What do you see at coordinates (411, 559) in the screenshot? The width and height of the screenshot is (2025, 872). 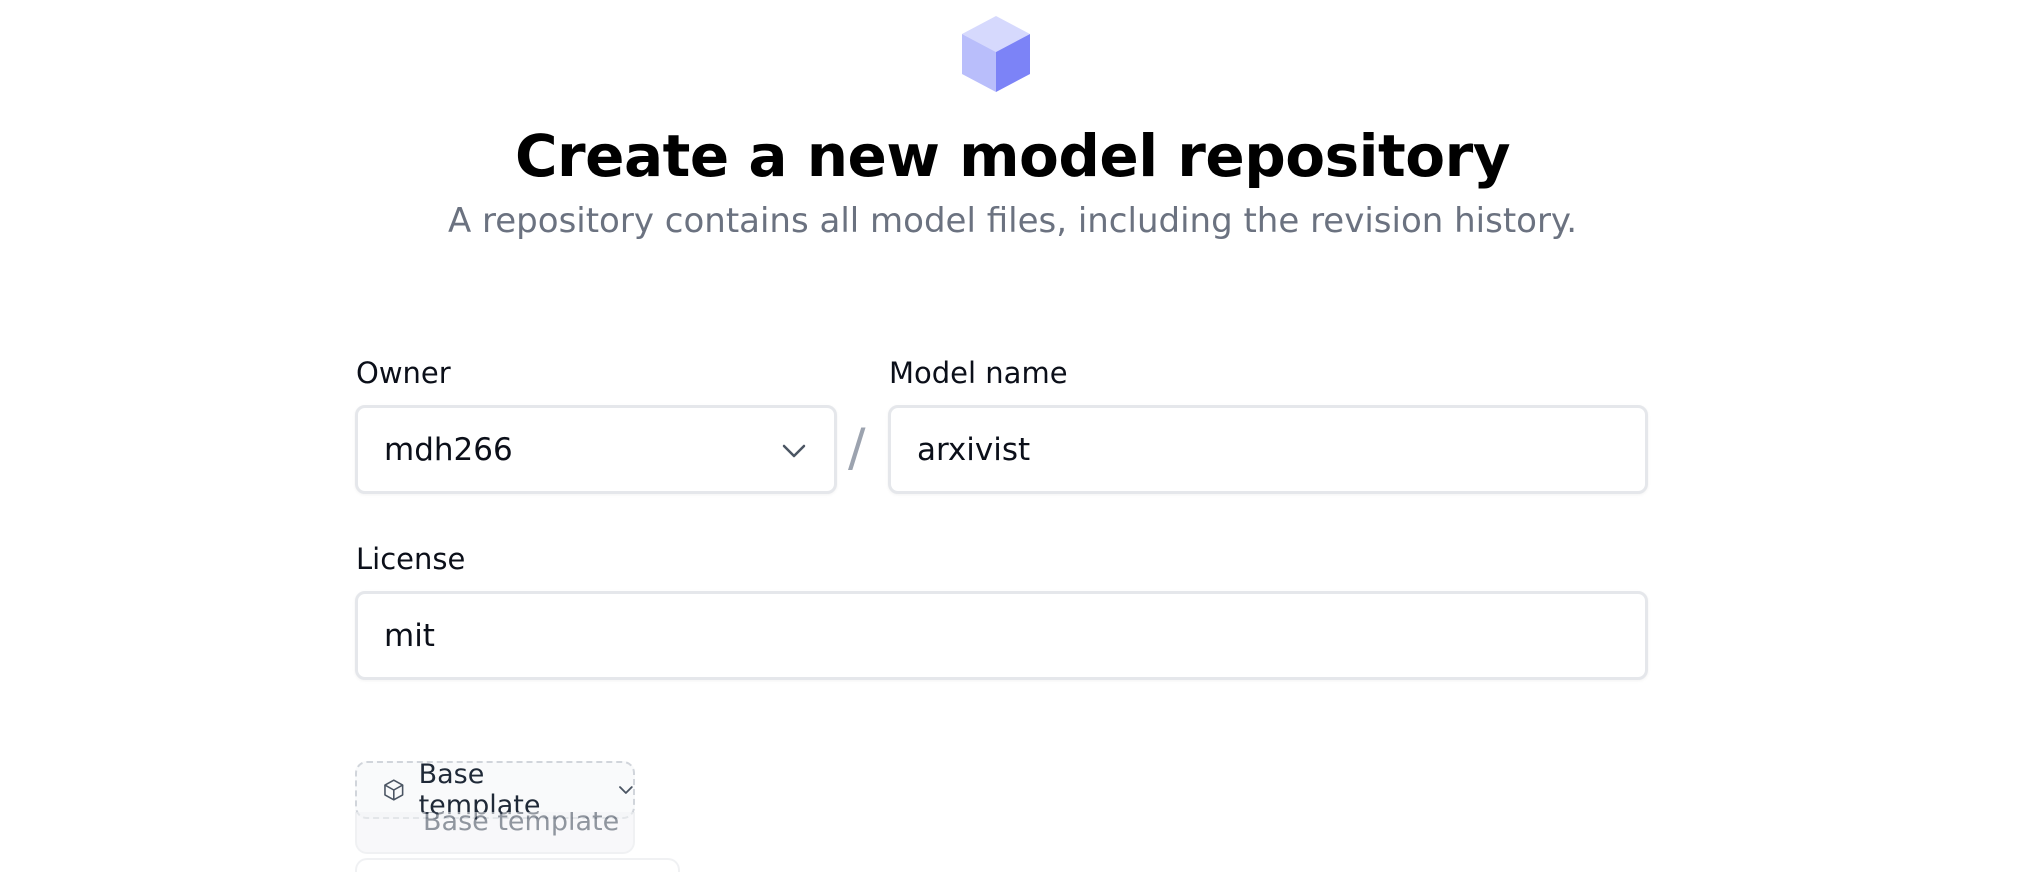 I see `license-label: License` at bounding box center [411, 559].